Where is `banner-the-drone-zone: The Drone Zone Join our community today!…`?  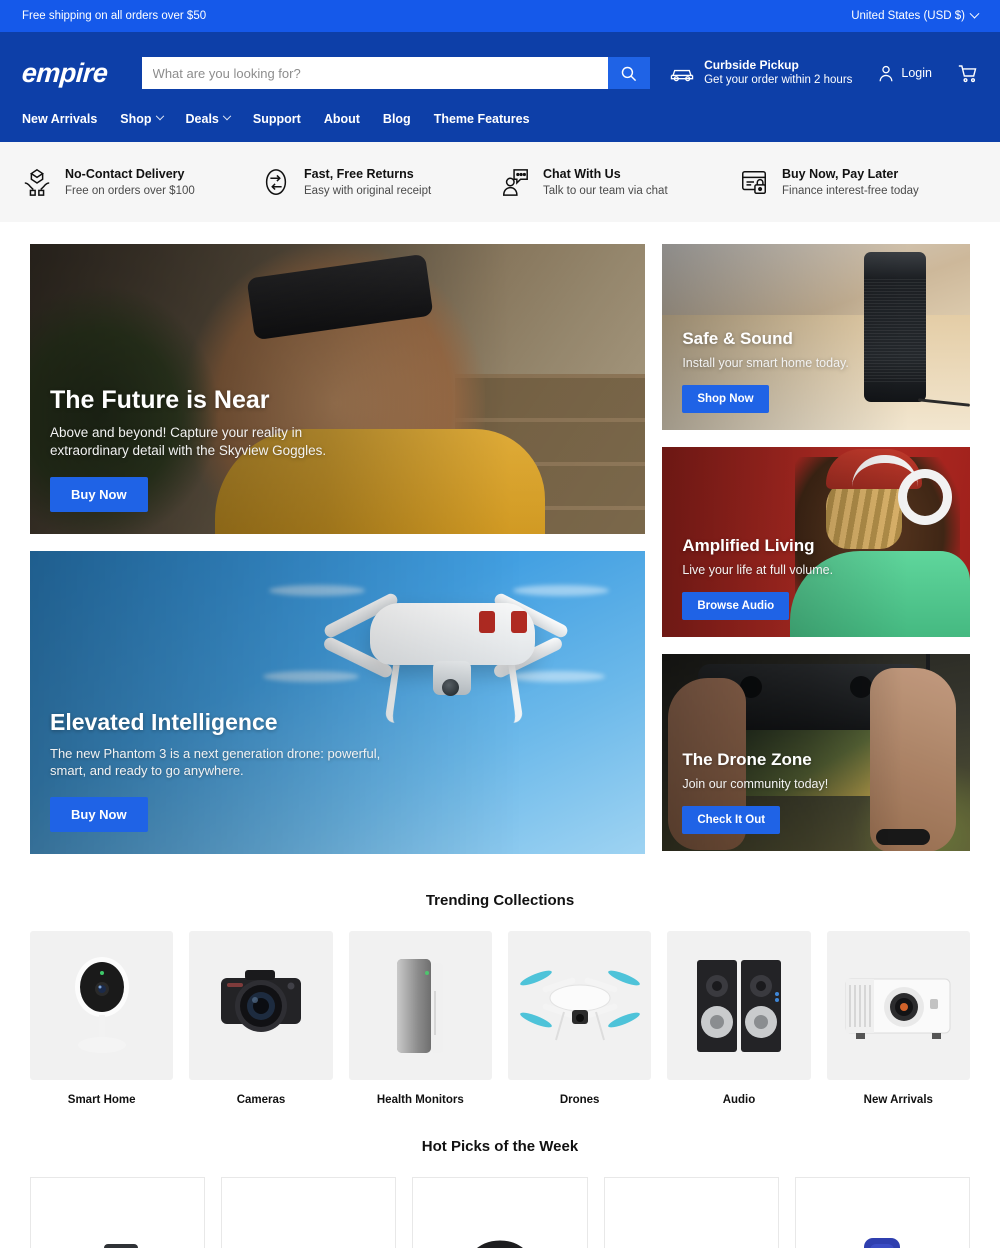 banner-the-drone-zone: The Drone Zone Join our community today!… is located at coordinates (816, 752).